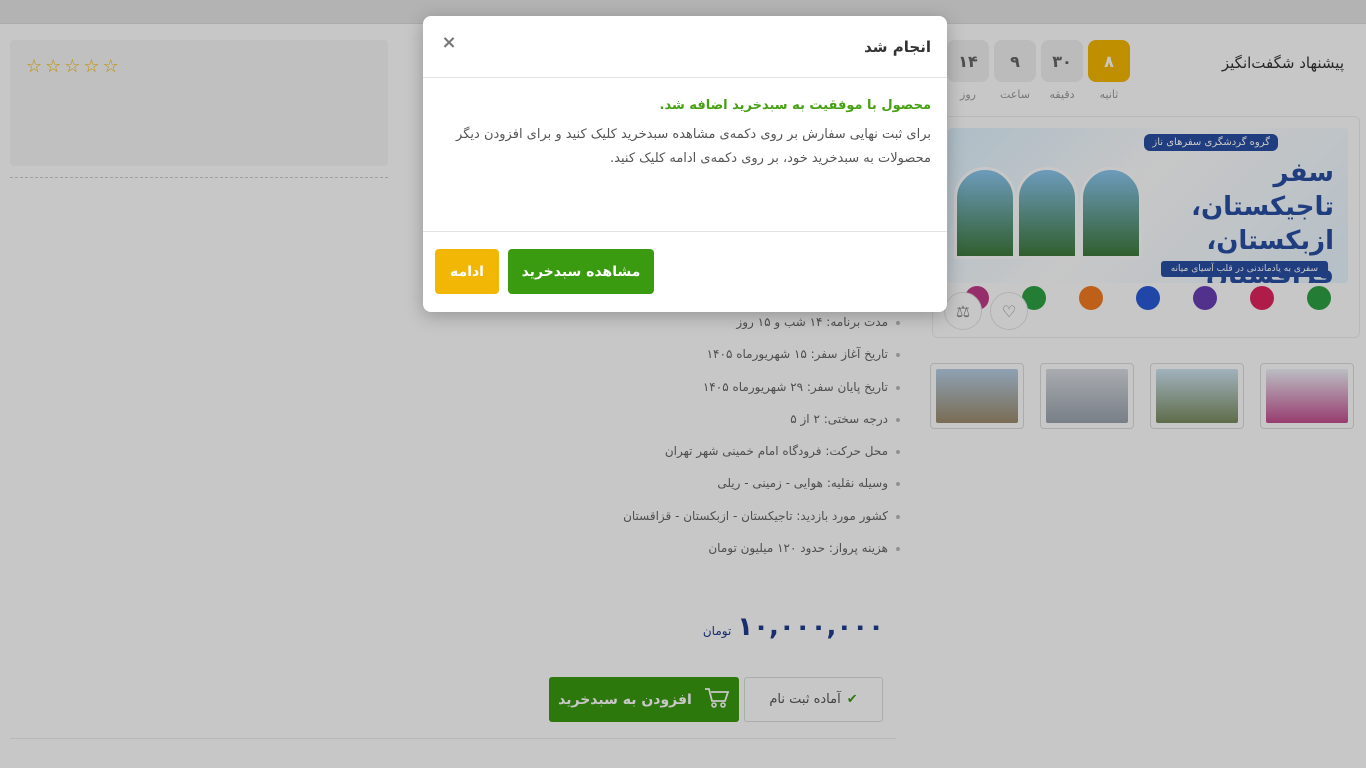  What do you see at coordinates (449, 42) in the screenshot?
I see `close-icon: ×` at bounding box center [449, 42].